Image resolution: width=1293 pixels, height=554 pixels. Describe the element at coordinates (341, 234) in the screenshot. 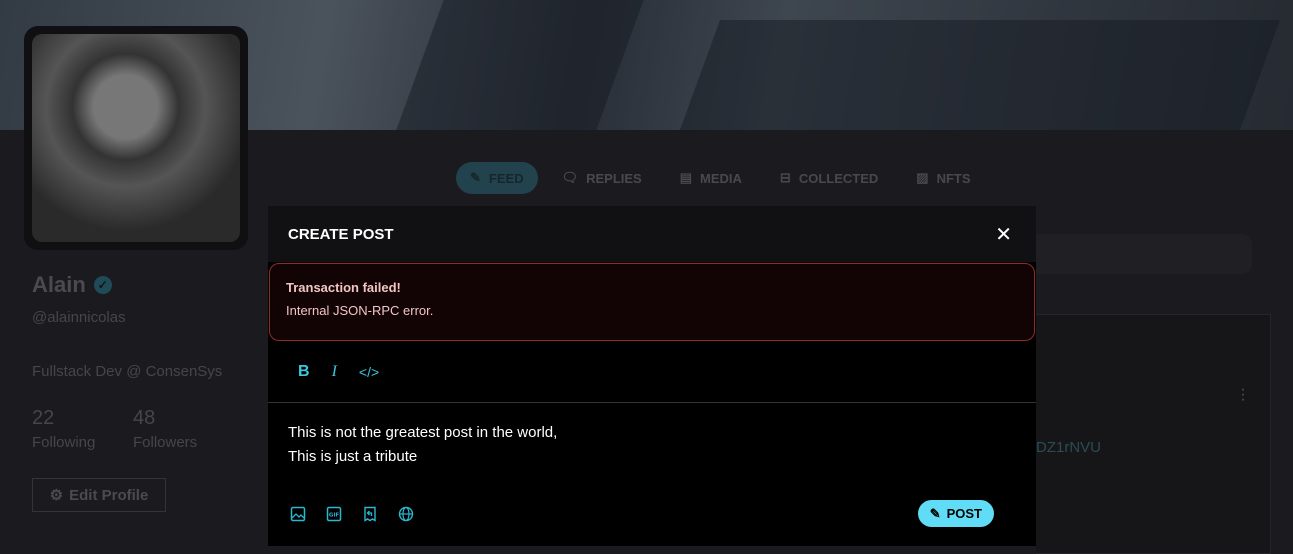

I see `modal-title: CREATE POST` at that location.